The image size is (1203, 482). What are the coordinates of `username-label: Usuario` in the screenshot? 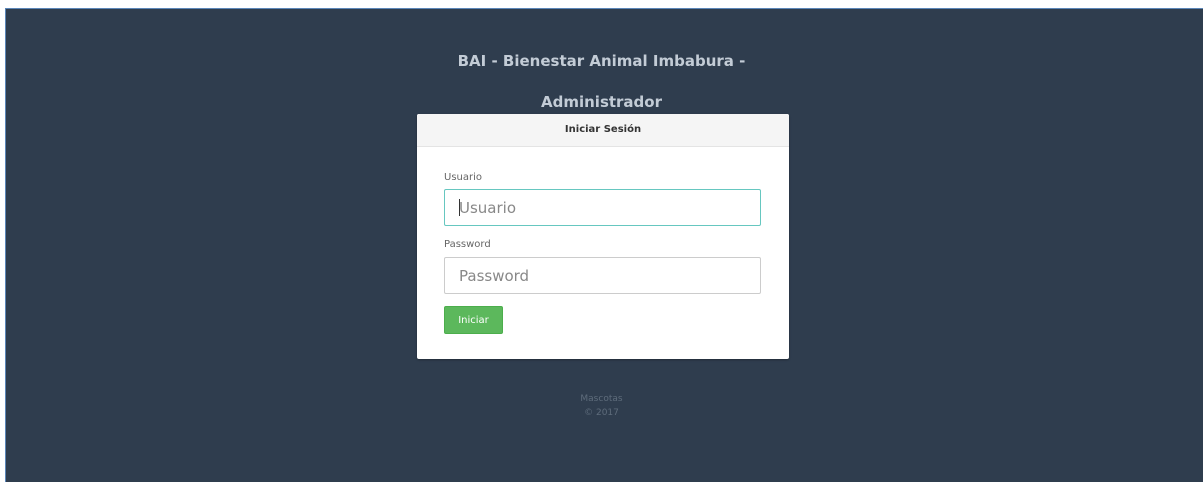 It's located at (463, 177).